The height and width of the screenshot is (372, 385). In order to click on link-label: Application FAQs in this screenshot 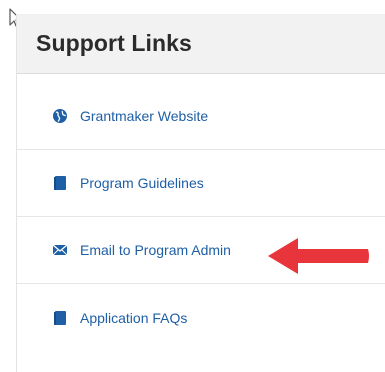, I will do `click(133, 318)`.